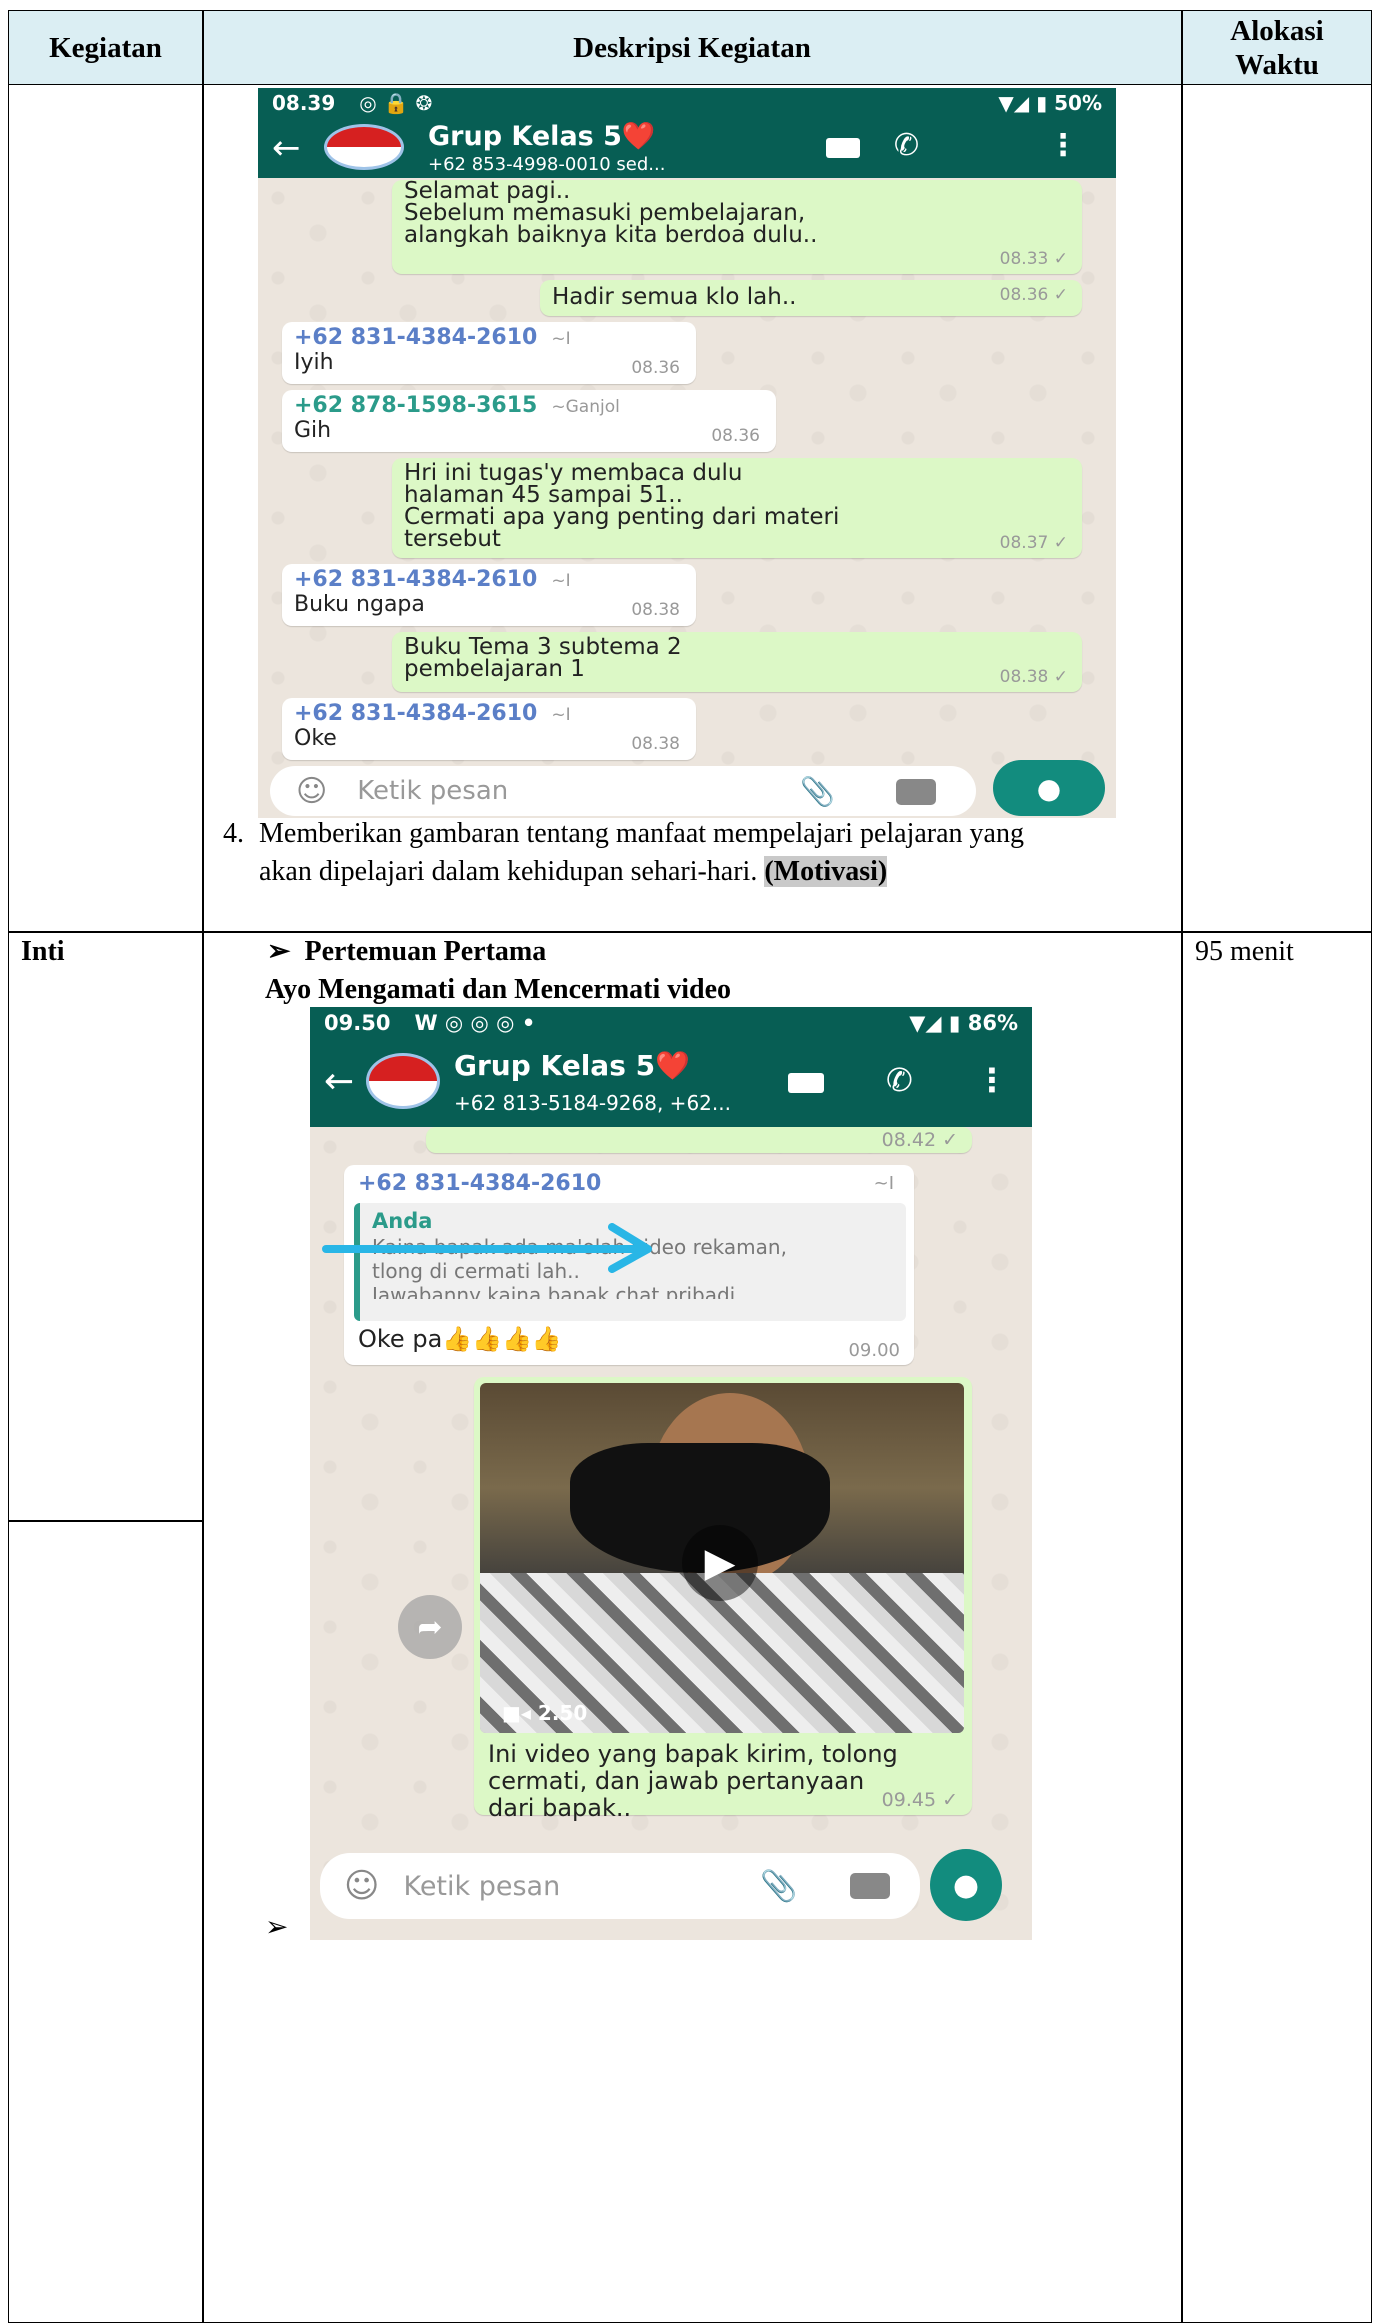 This screenshot has width=1378, height=2323. I want to click on message-time: 08.36 ✓, so click(1033, 295).